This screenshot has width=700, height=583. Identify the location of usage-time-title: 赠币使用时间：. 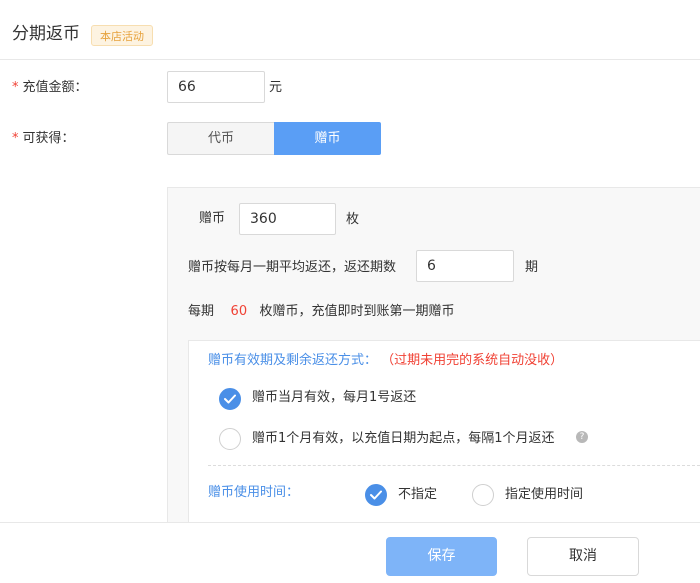
(254, 492).